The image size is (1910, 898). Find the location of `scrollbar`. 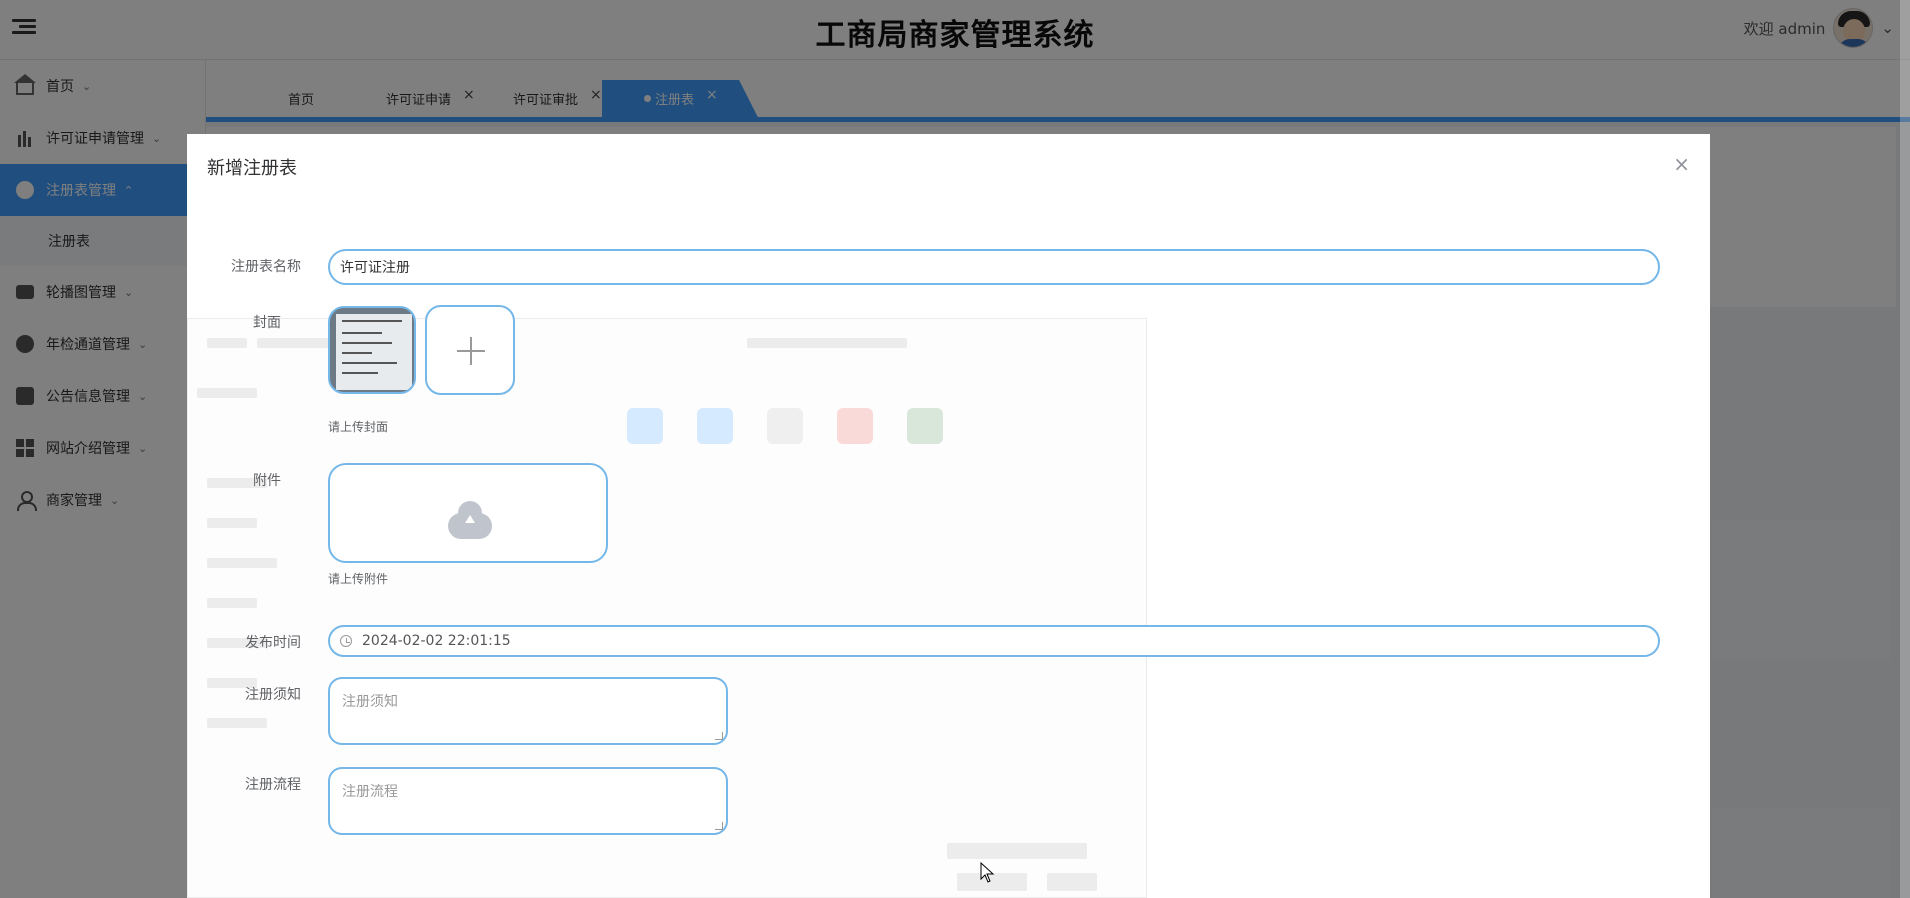

scrollbar is located at coordinates (1905, 449).